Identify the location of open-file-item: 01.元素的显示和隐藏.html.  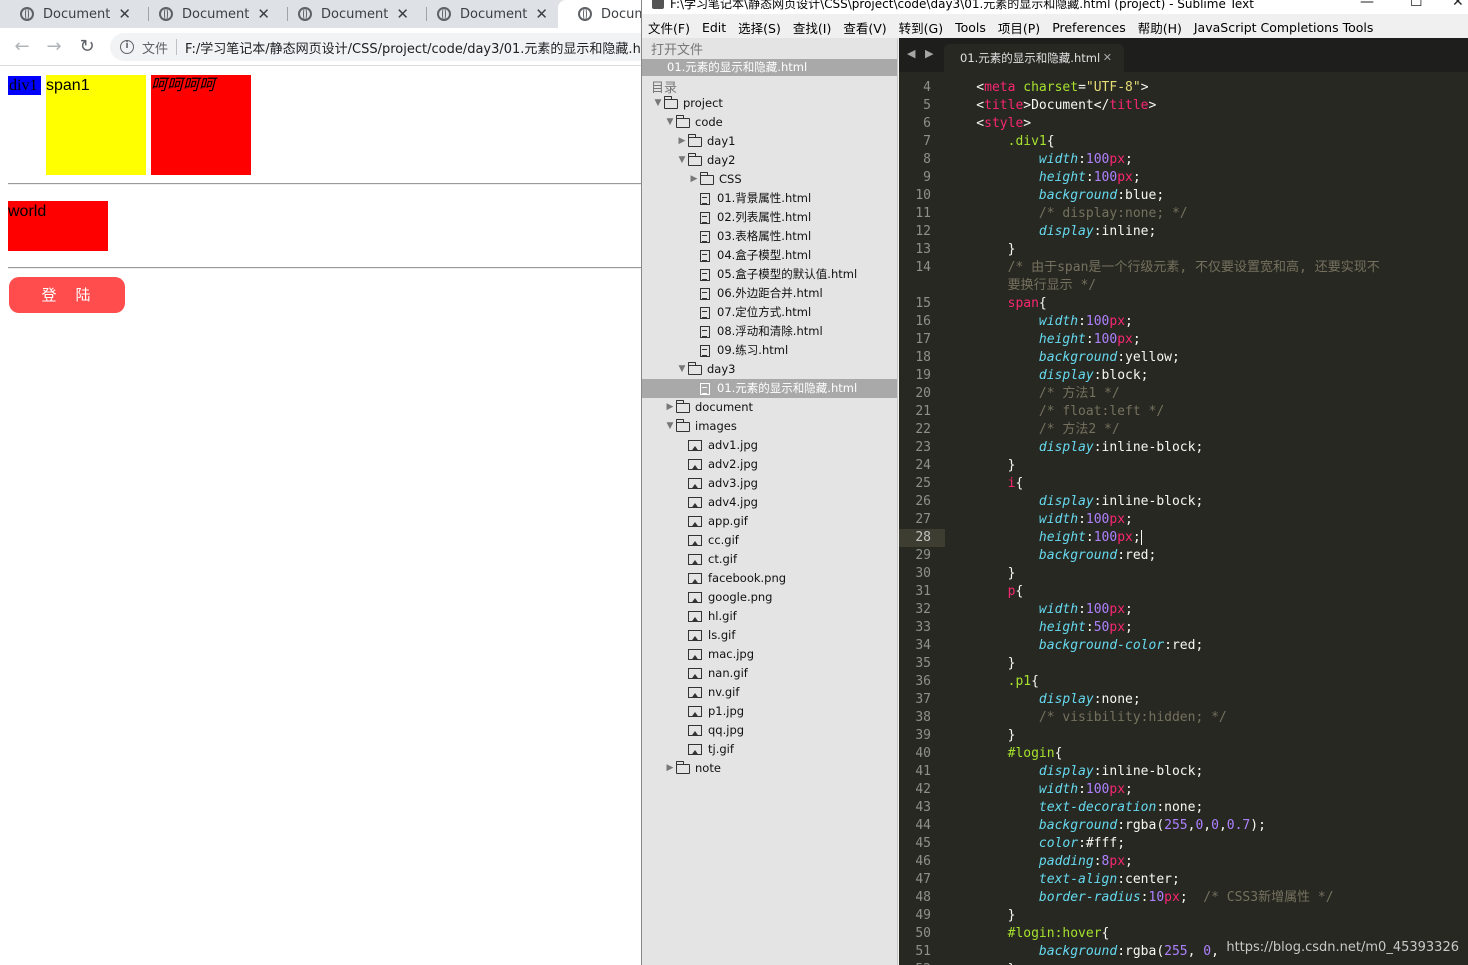
(769, 67).